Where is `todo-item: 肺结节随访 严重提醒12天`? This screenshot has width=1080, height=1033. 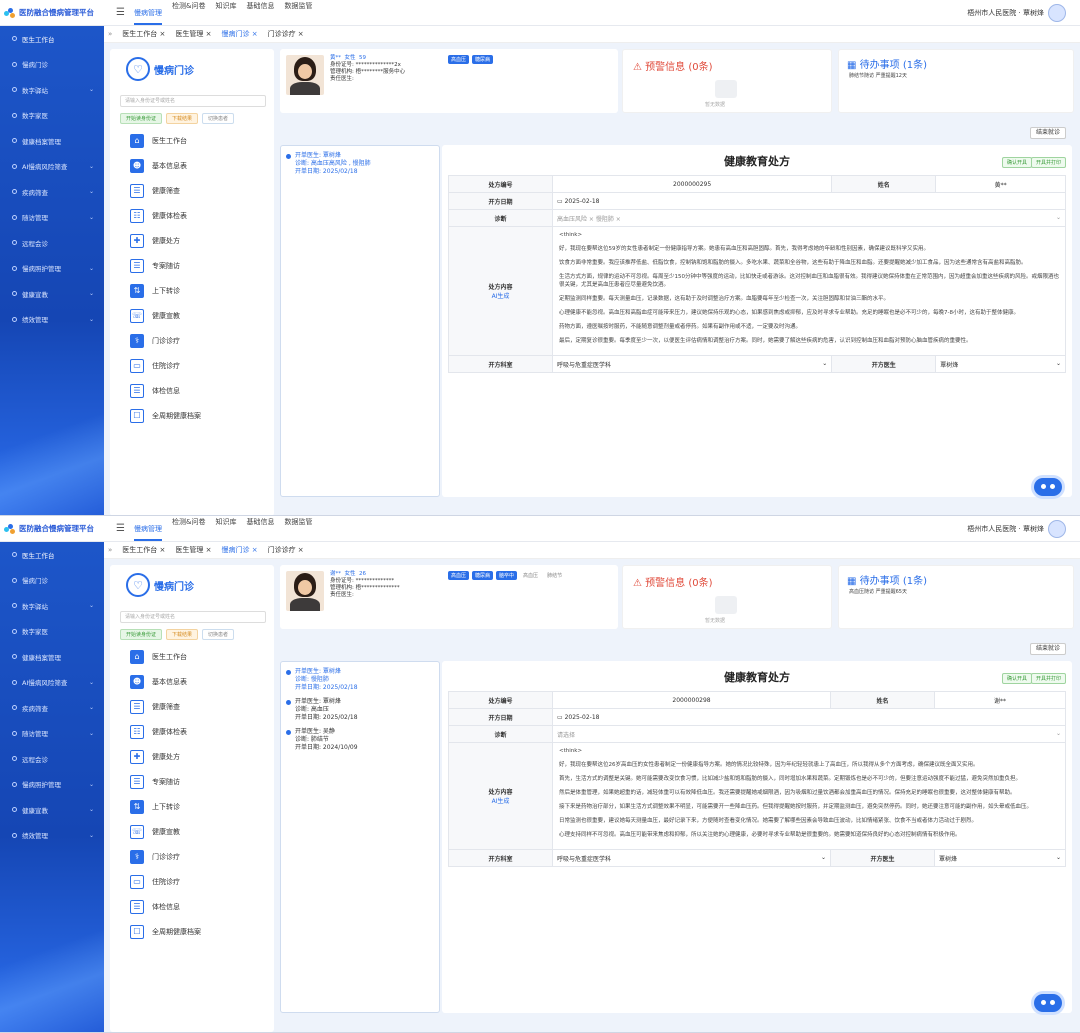
todo-item: 肺结节随访 严重提醒12天 is located at coordinates (878, 75).